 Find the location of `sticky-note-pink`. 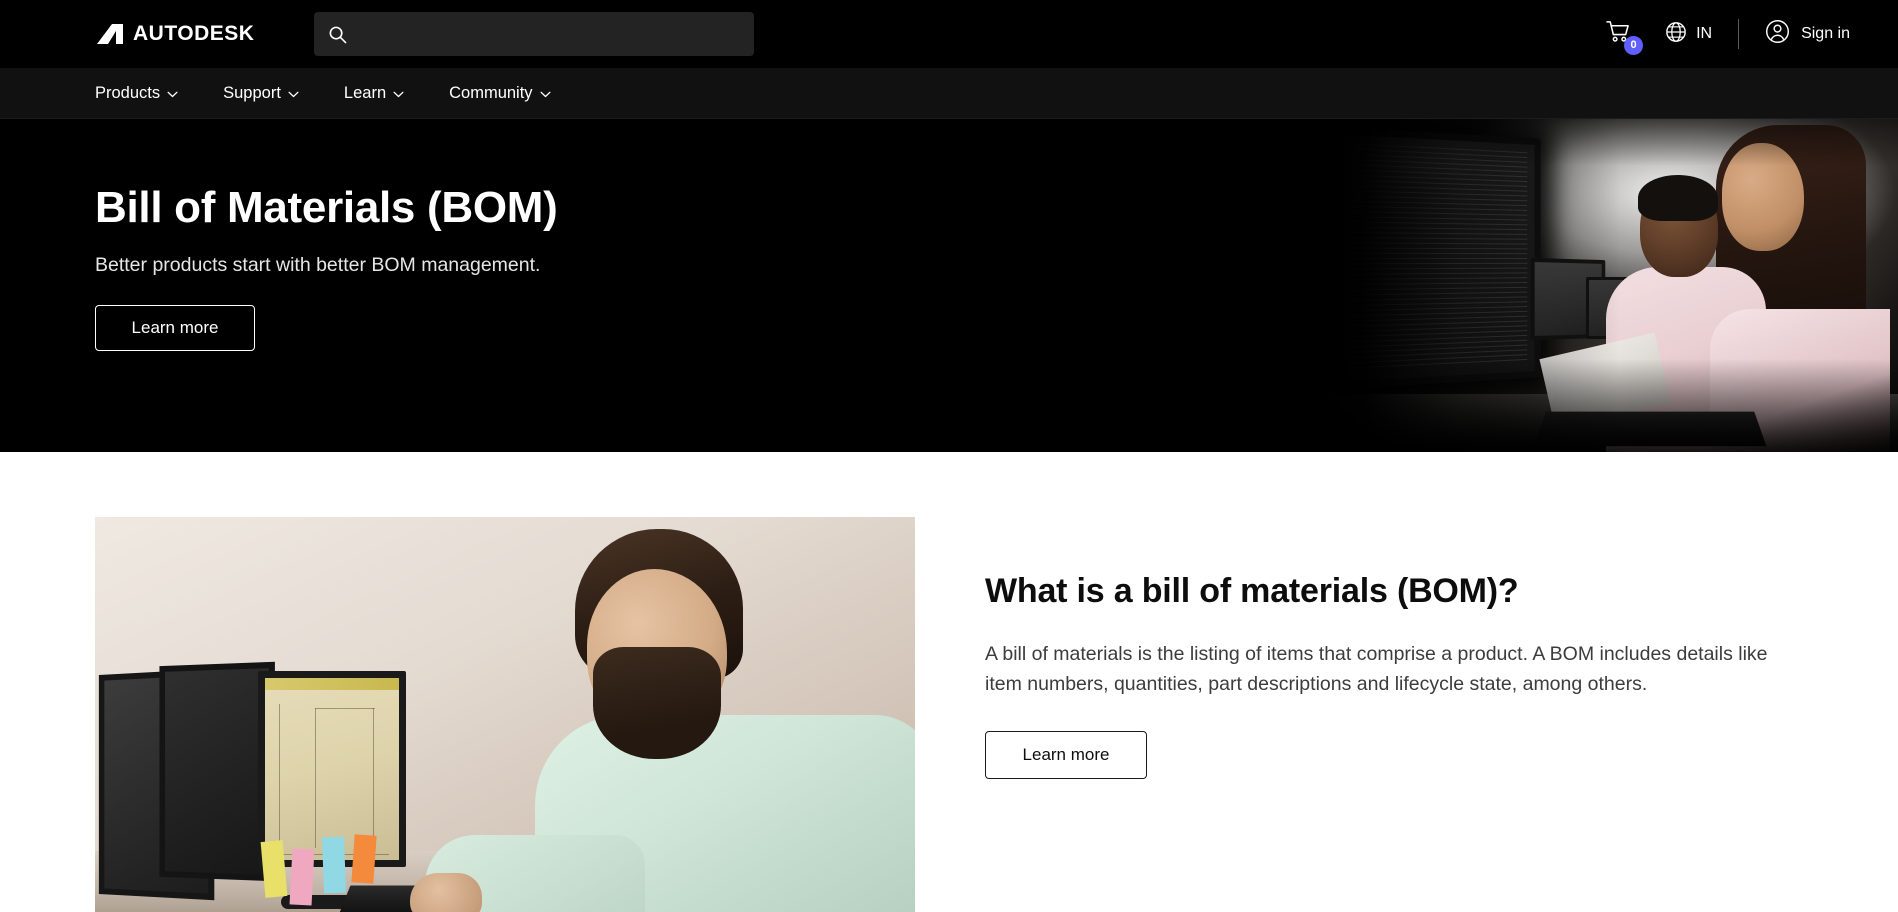

sticky-note-pink is located at coordinates (302, 877).